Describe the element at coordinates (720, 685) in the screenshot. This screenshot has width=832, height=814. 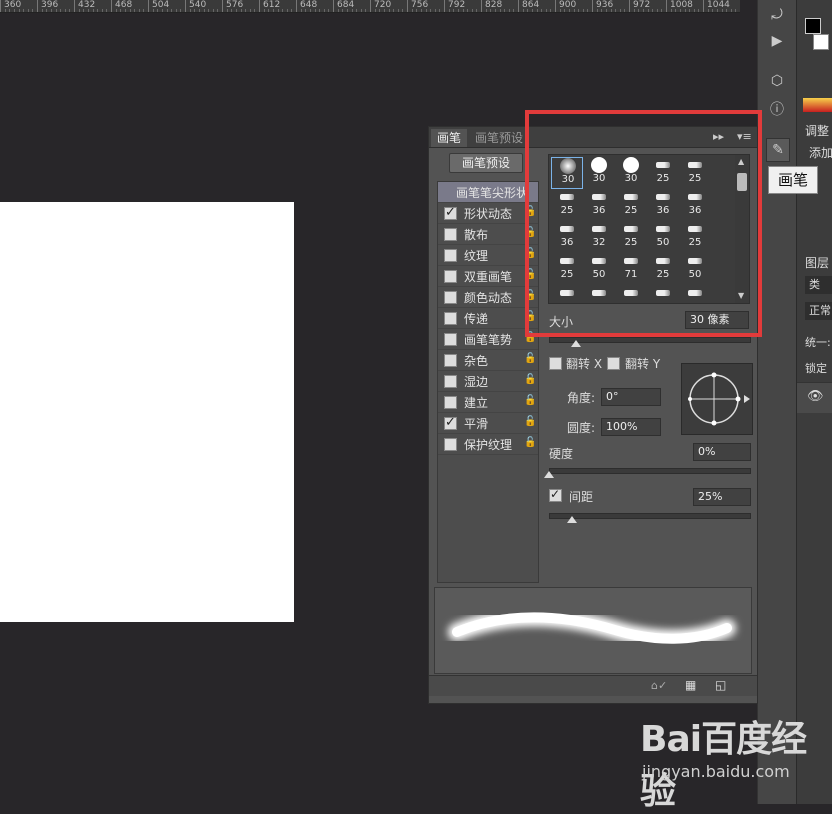
I see `new-brush-icon: ◱` at that location.